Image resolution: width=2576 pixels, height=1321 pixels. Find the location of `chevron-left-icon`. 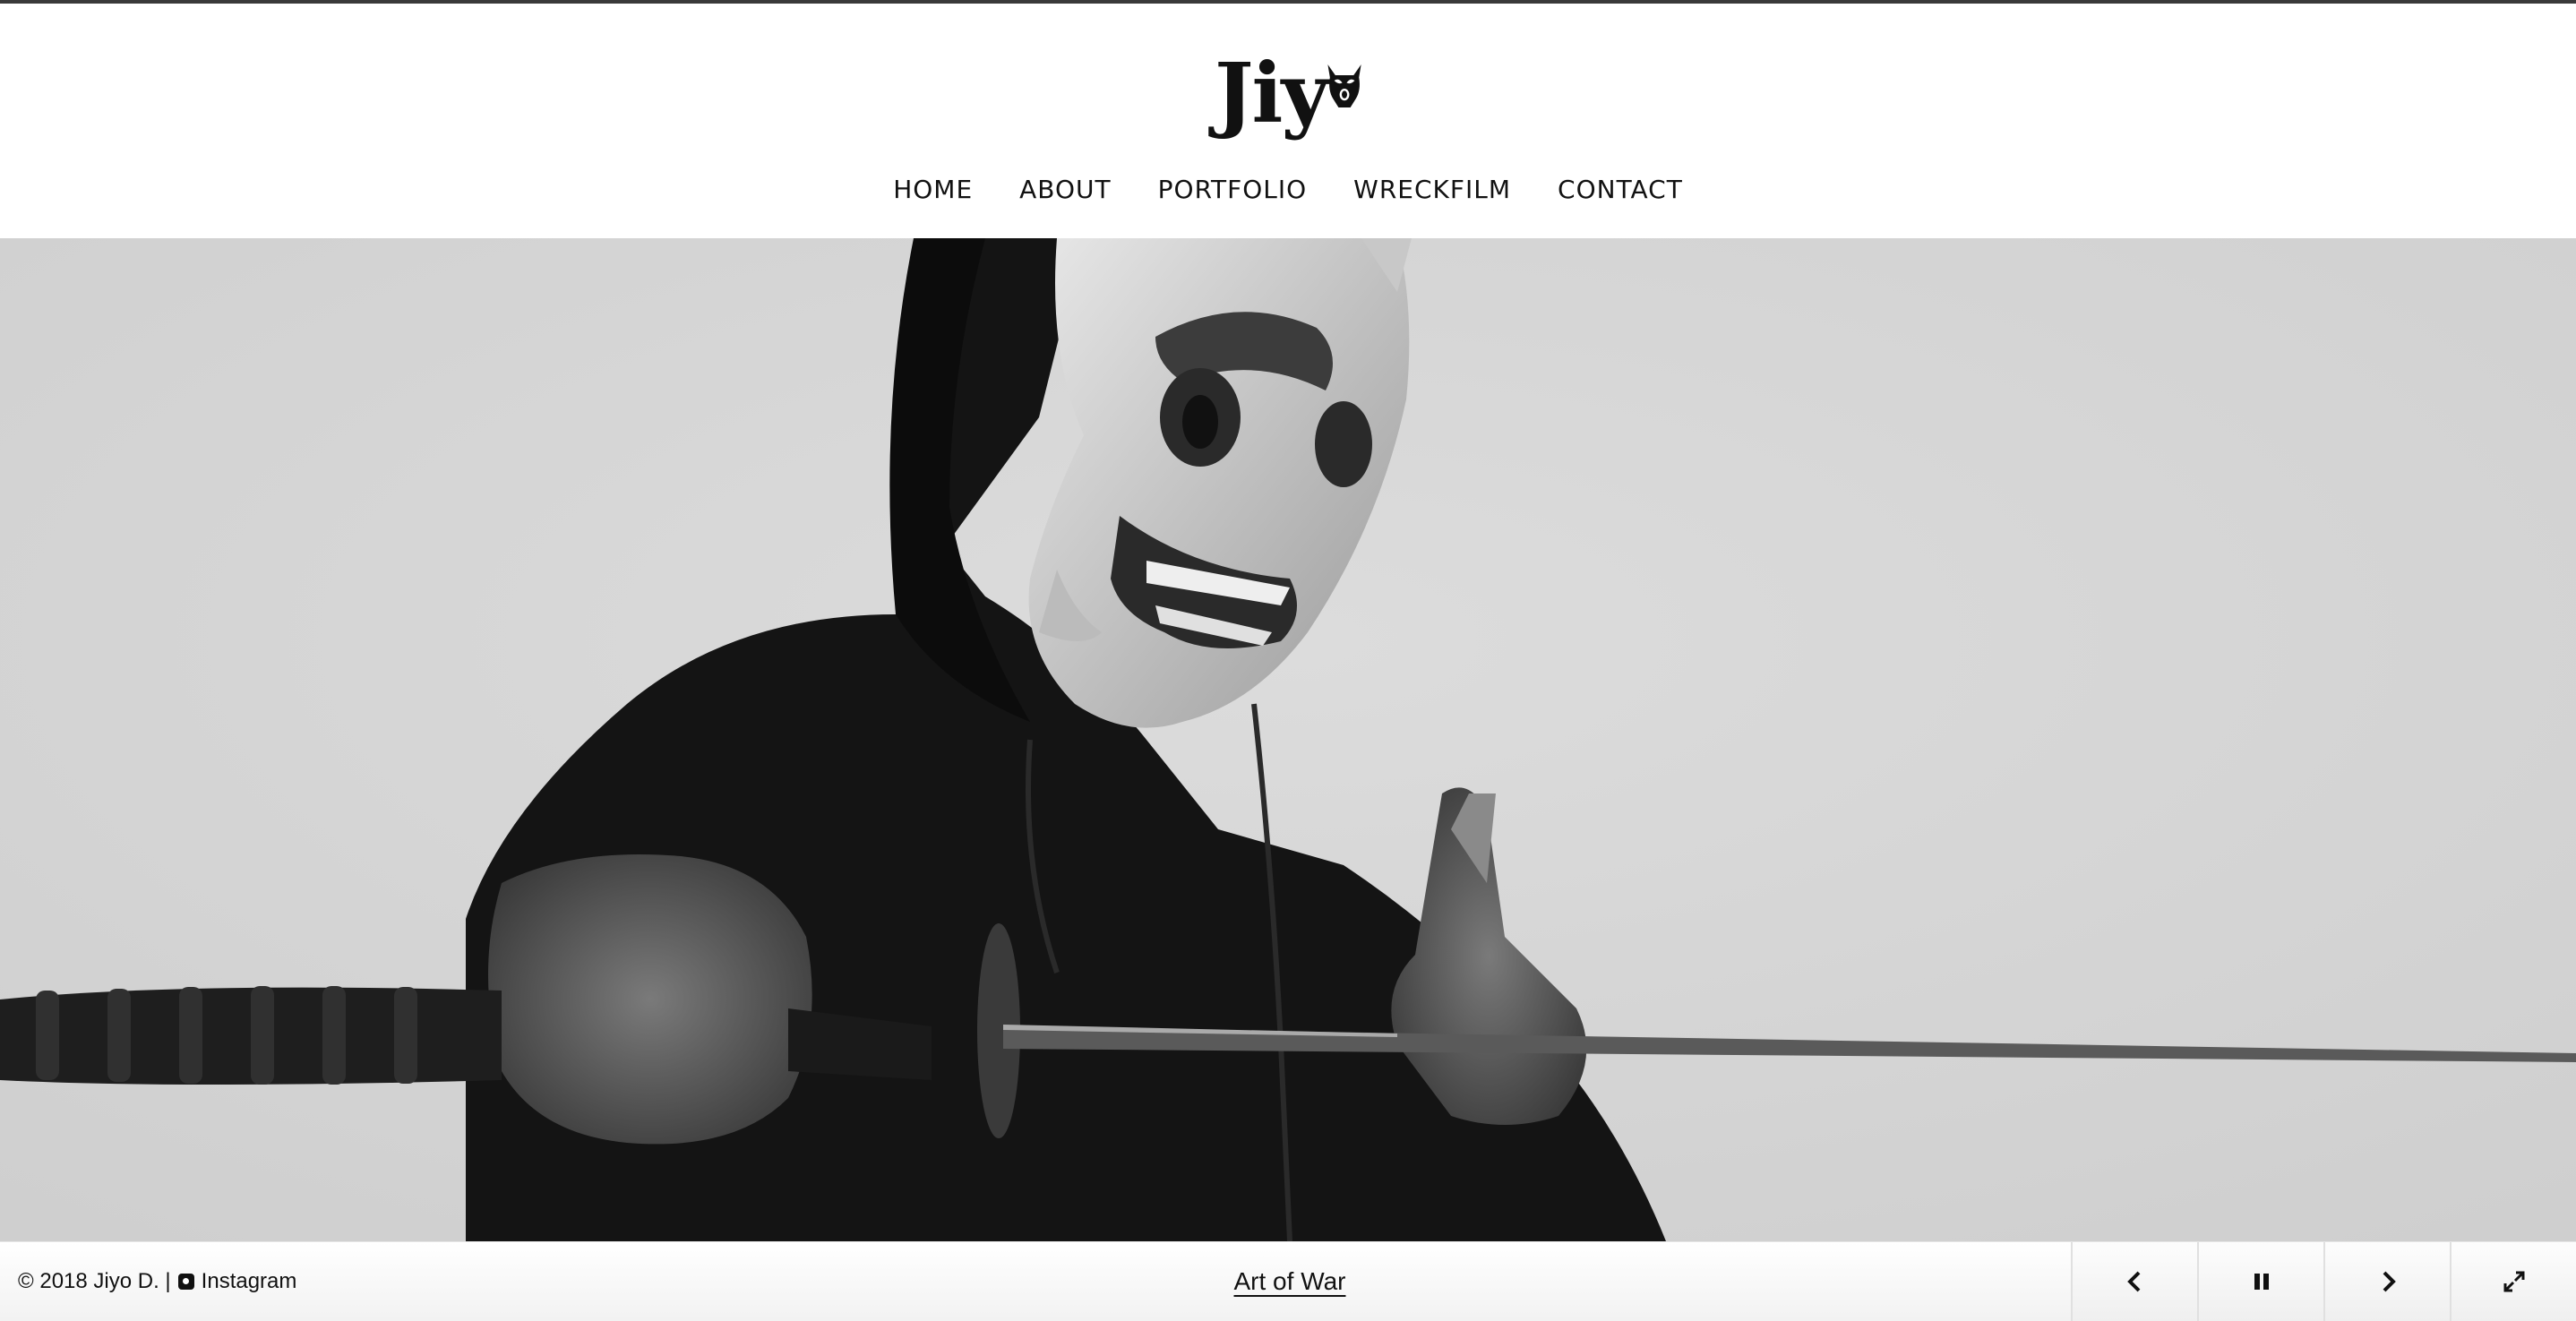

chevron-left-icon is located at coordinates (2133, 1281).